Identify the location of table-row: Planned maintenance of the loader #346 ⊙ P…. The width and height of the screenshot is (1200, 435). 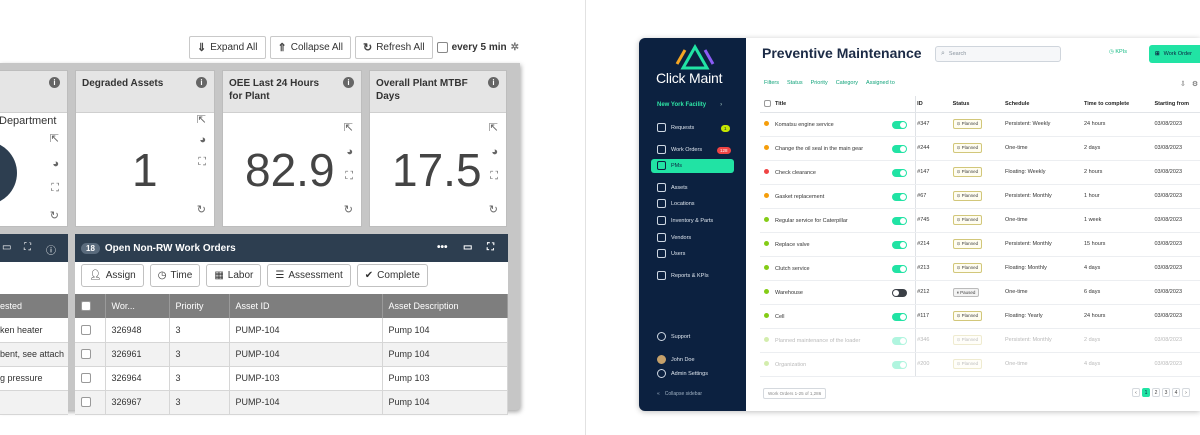
(980, 340).